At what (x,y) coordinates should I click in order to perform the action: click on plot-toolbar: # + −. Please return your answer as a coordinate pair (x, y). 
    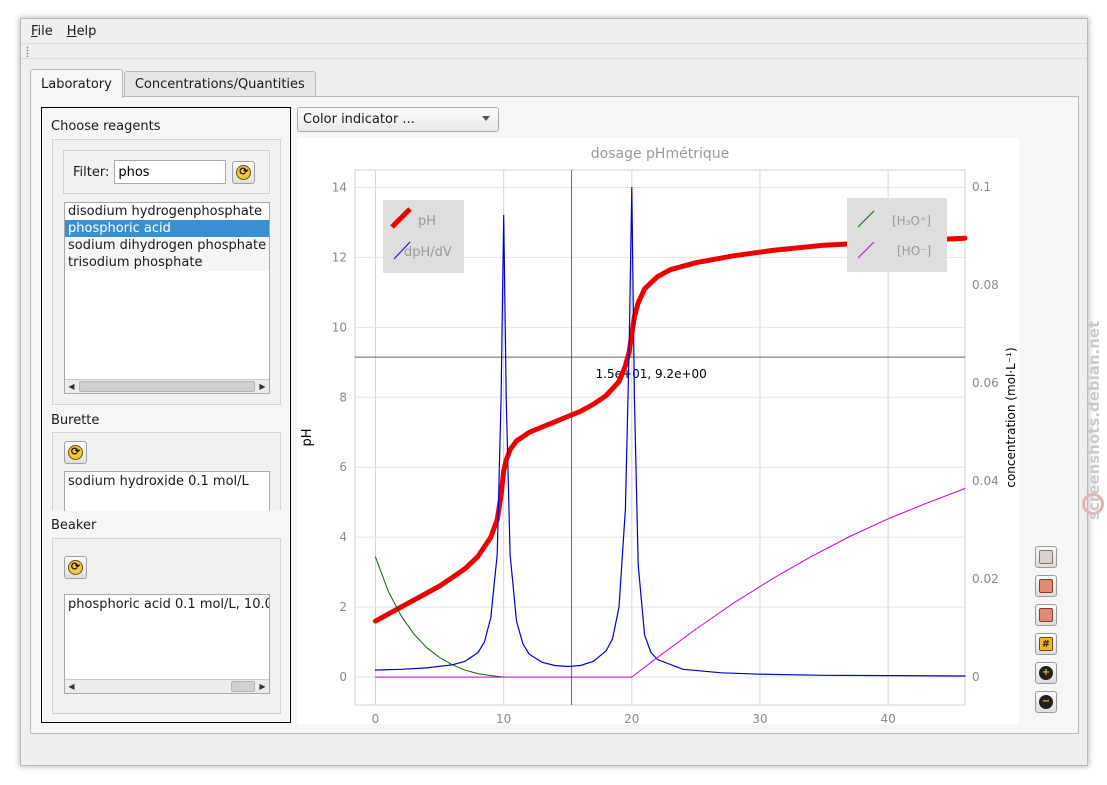
    Looking at the image, I should click on (1047, 633).